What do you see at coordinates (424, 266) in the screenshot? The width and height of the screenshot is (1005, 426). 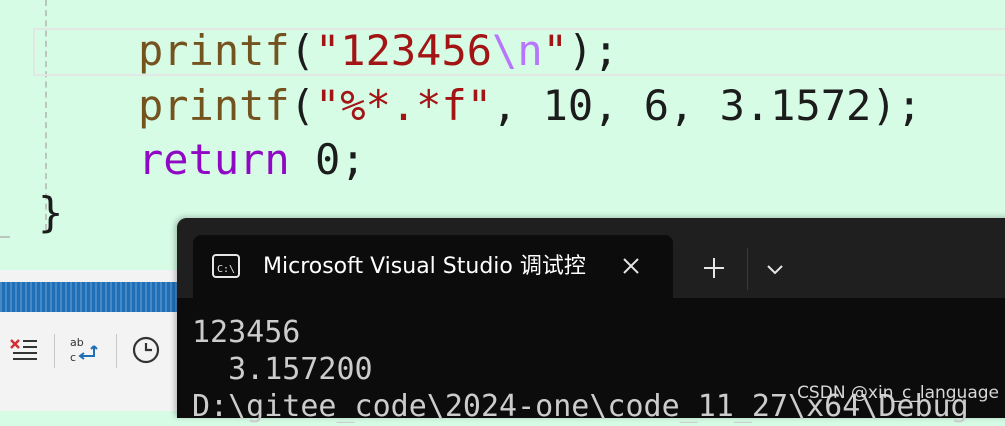 I see `tab-title: Microsoft Visual Studio 调试控` at bounding box center [424, 266].